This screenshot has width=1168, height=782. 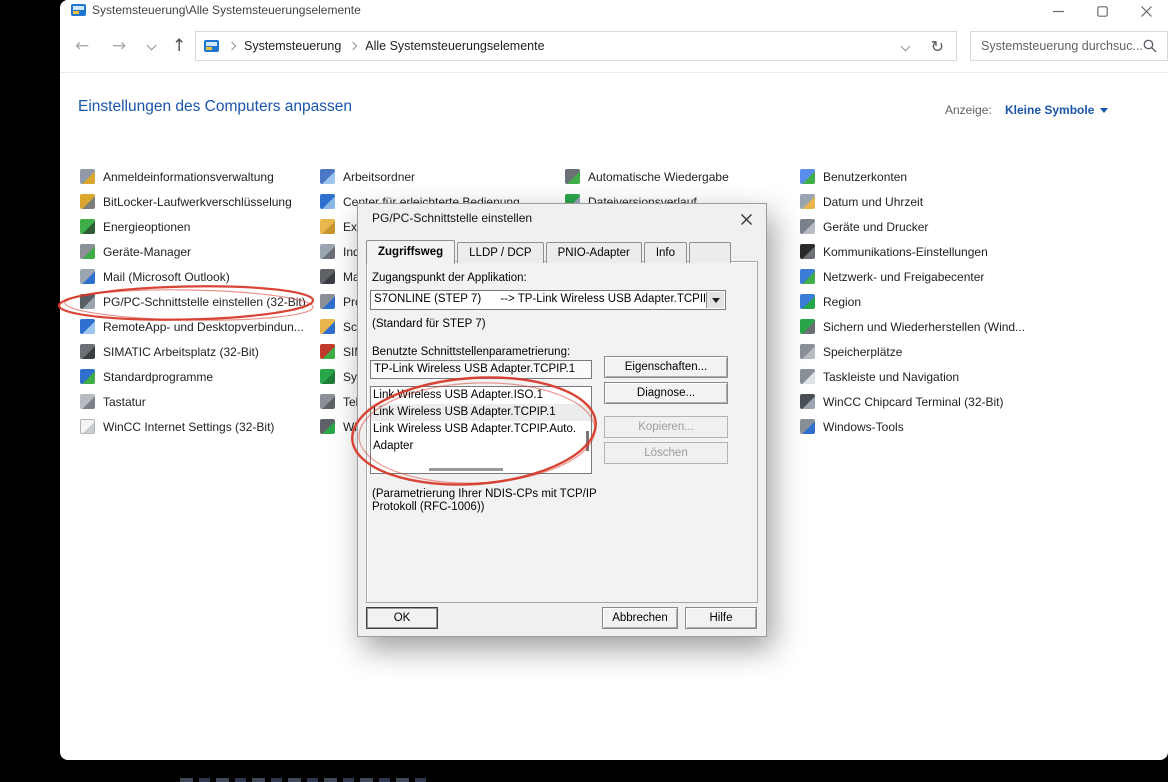 What do you see at coordinates (411, 252) in the screenshot?
I see `tab-zugriffsweg: Zugriffsweg` at bounding box center [411, 252].